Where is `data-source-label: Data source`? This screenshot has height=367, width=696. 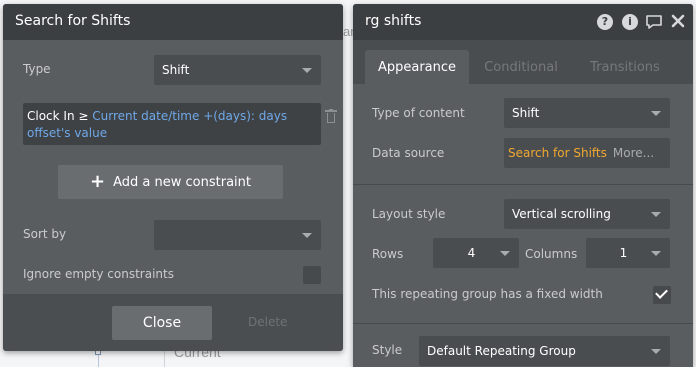 data-source-label: Data source is located at coordinates (408, 153).